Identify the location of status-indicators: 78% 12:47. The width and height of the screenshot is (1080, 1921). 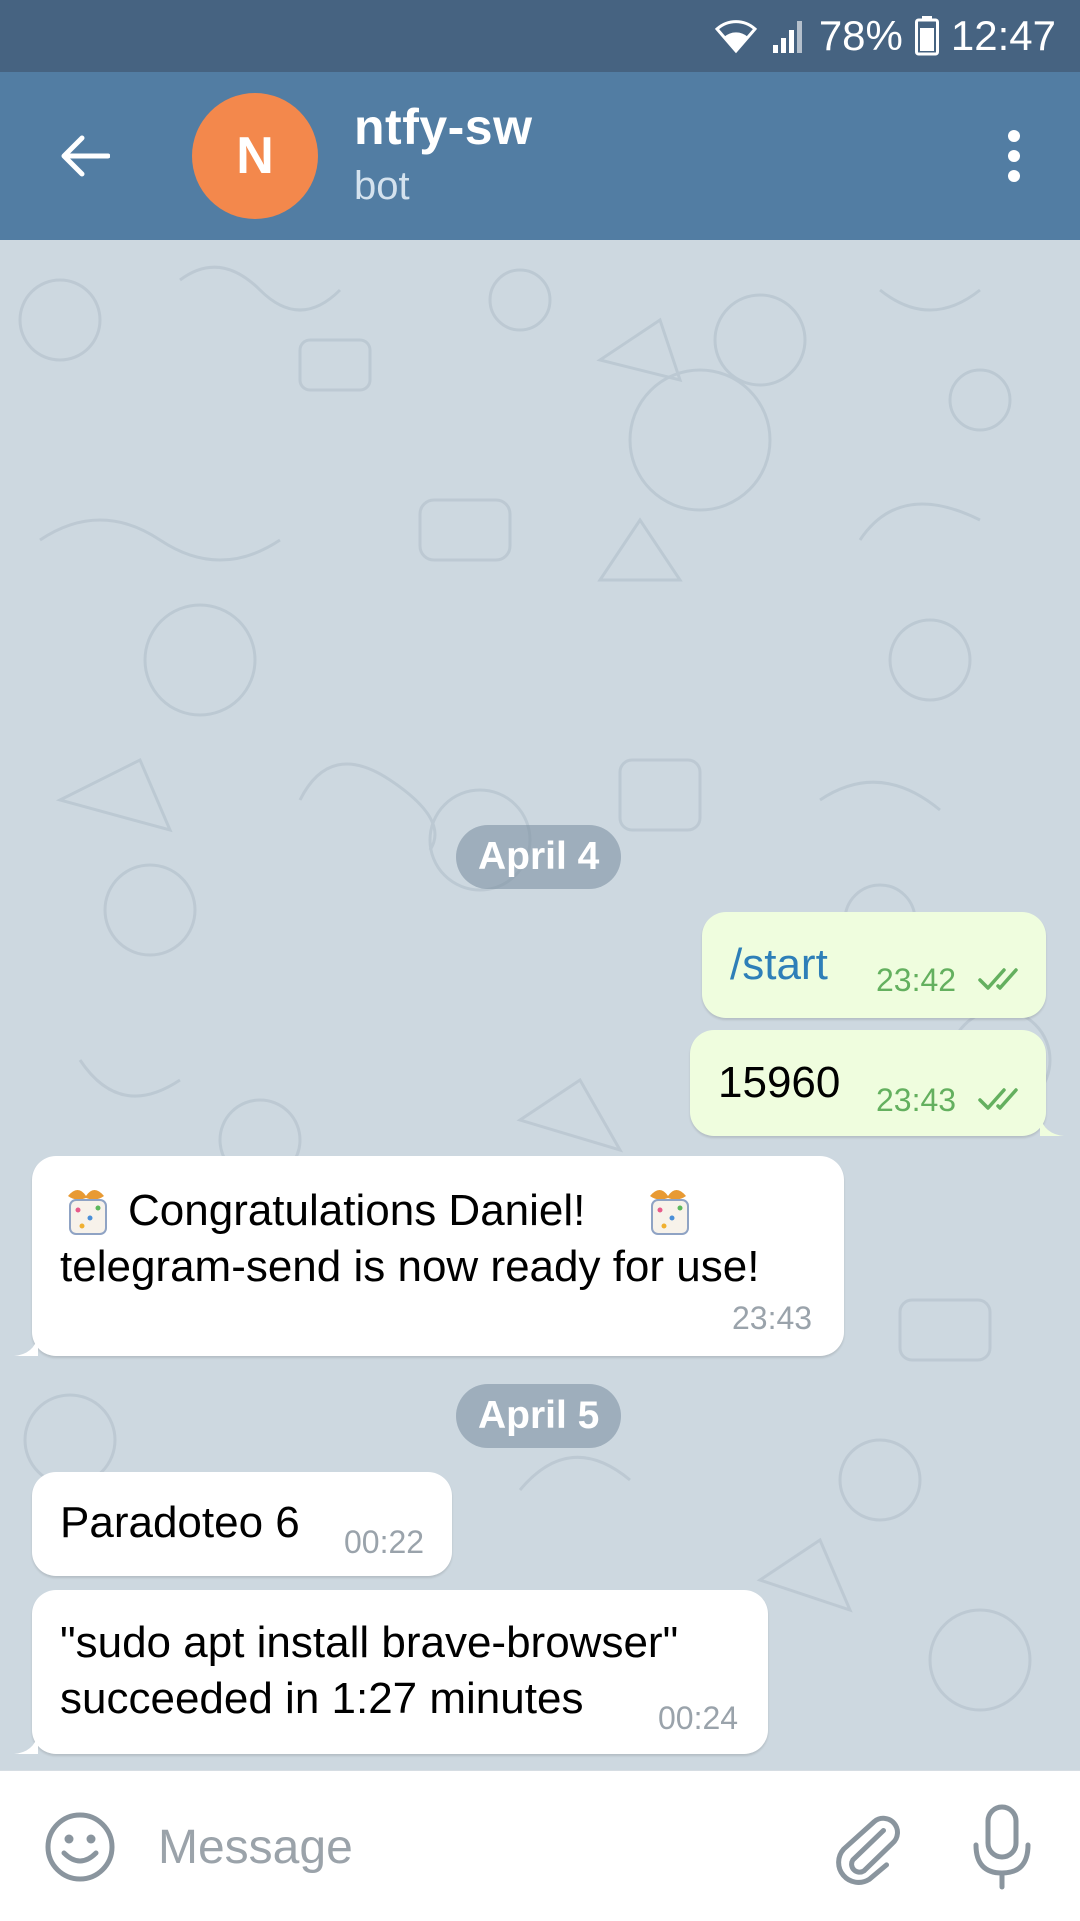
(884, 36).